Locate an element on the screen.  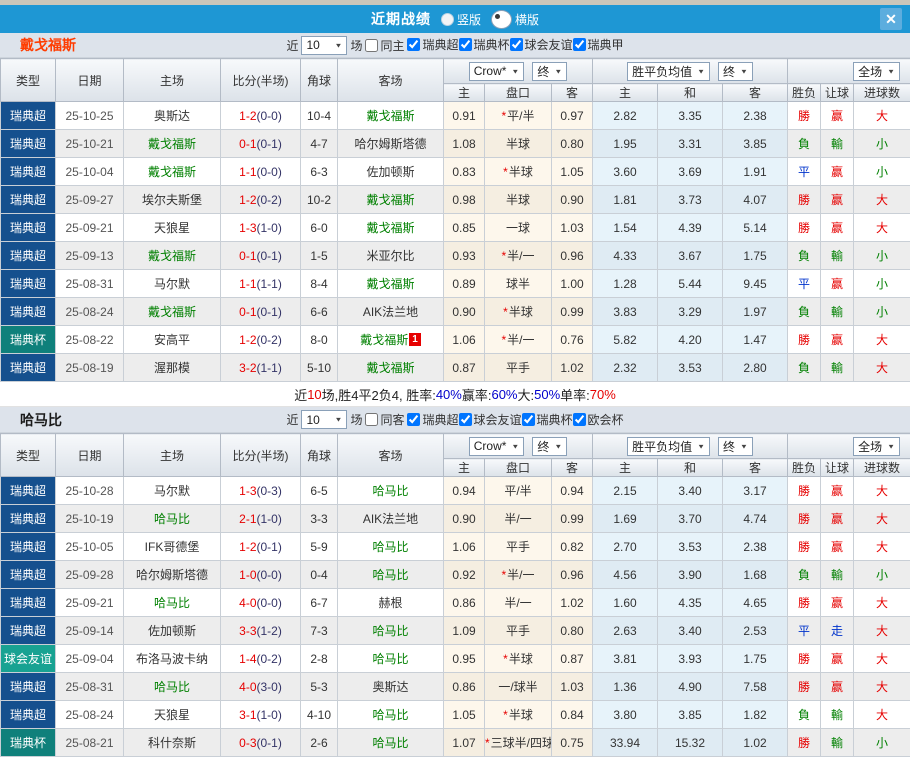
away-team-cell: 哈马比 is located at coordinates (391, 659).